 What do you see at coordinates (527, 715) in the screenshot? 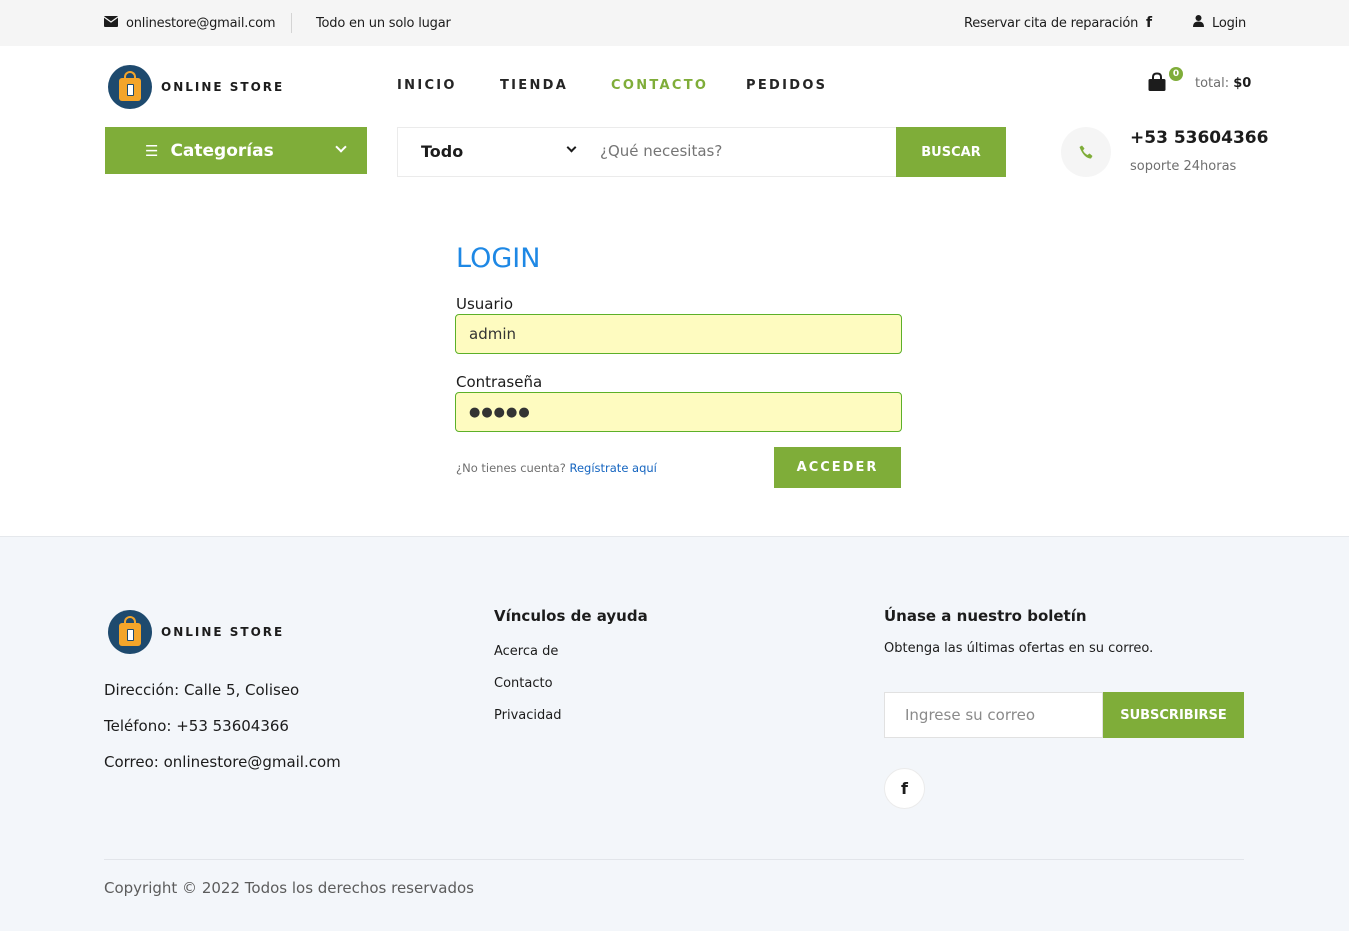
I see `footer-link-privacy: Privacidad` at bounding box center [527, 715].